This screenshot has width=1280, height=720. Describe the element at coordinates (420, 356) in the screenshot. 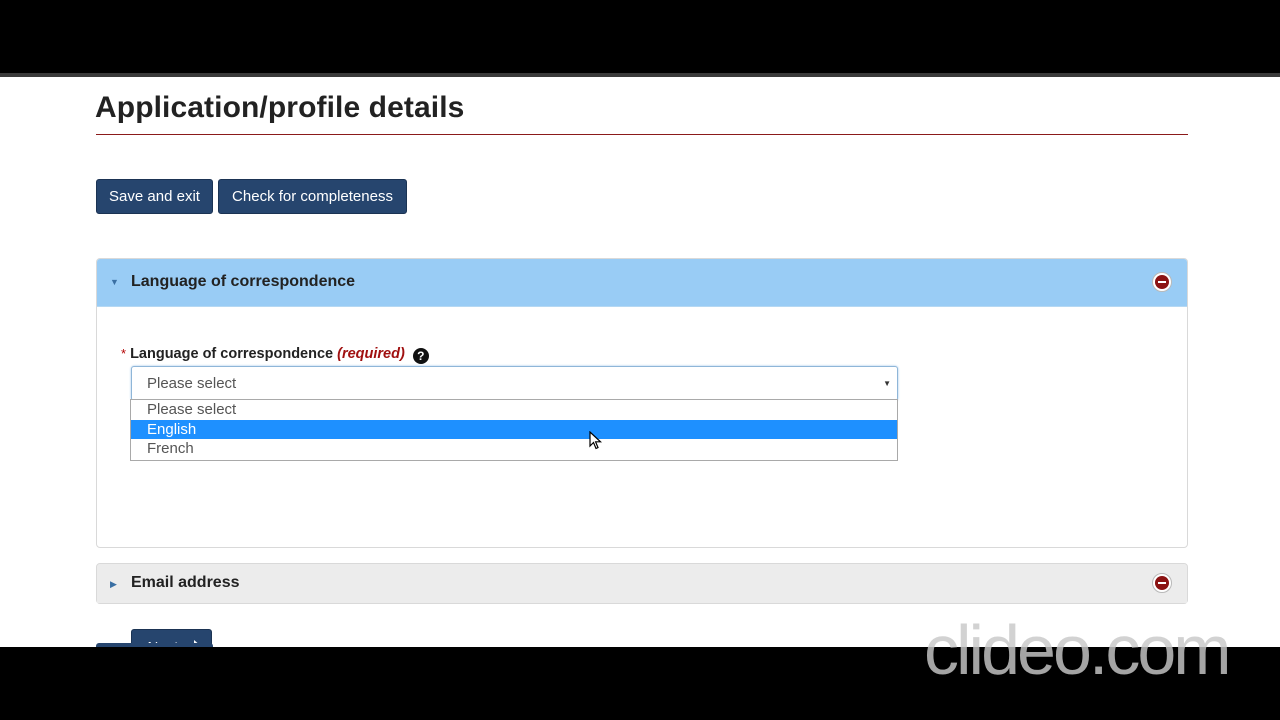

I see `help-icon: ?` at that location.